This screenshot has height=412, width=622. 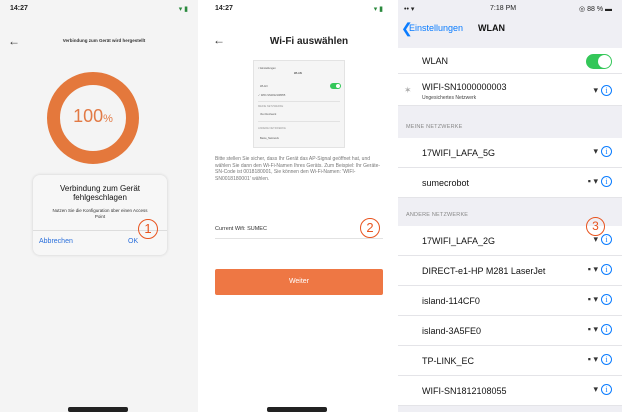 What do you see at coordinates (452, 331) in the screenshot?
I see `network-name: island-3A5FE0` at bounding box center [452, 331].